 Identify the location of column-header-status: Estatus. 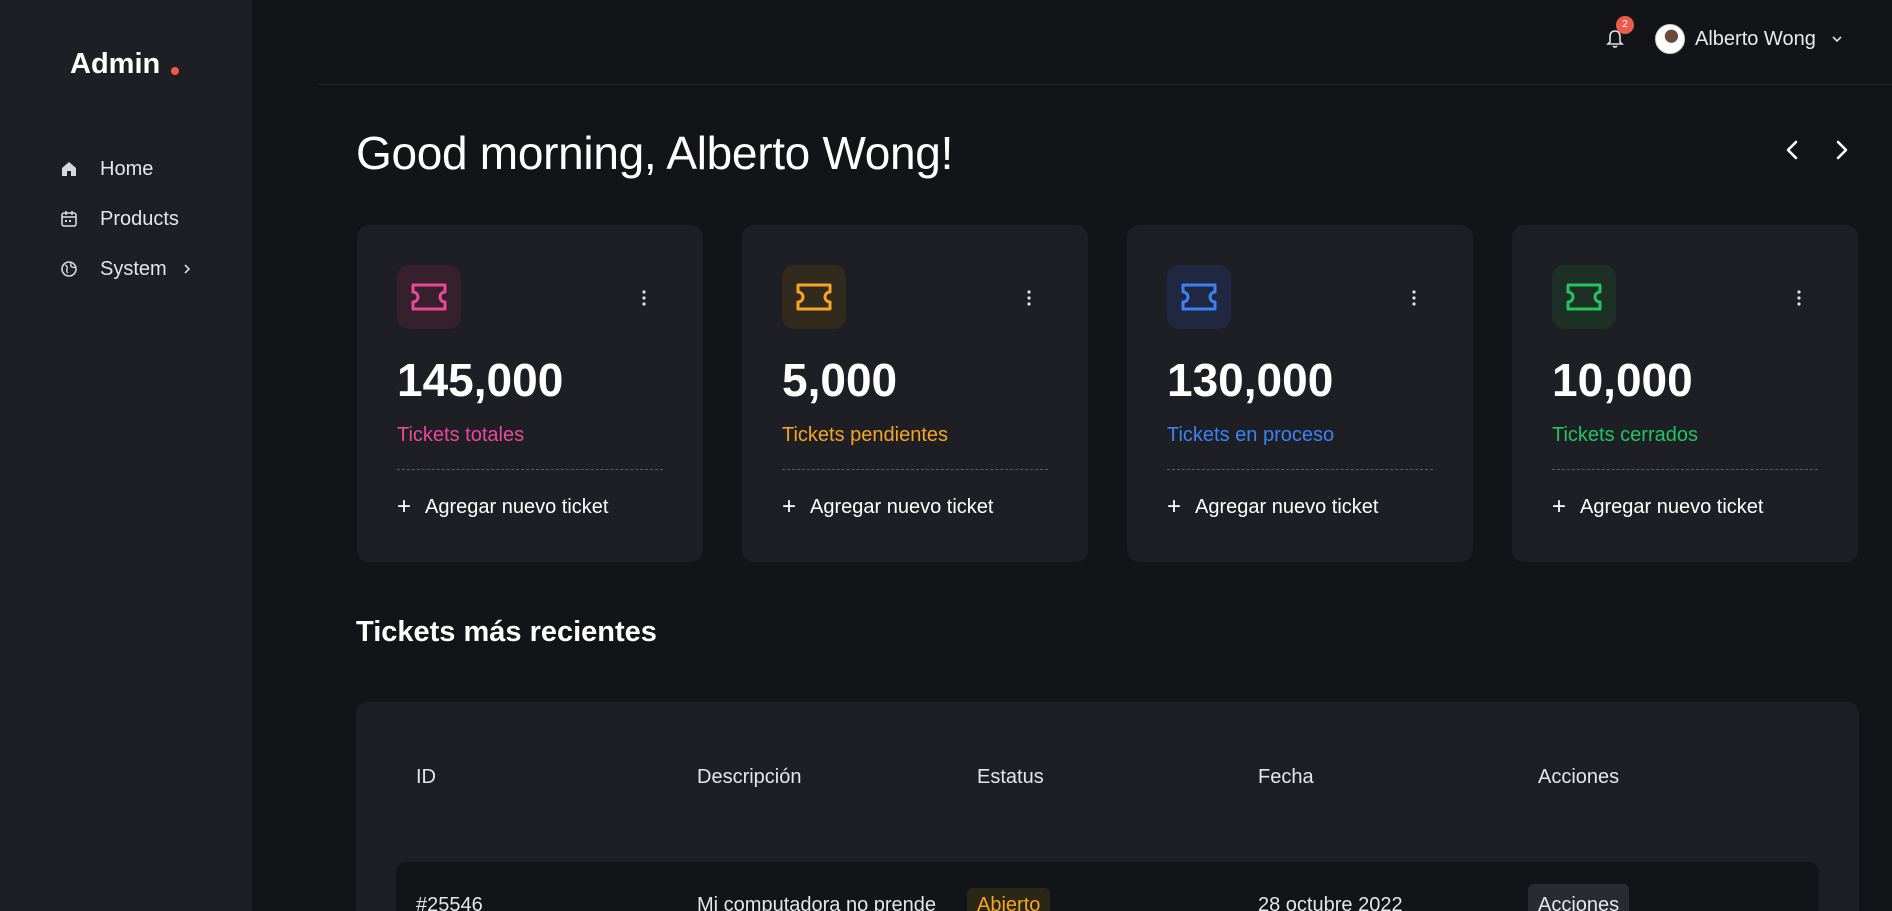
(1010, 777).